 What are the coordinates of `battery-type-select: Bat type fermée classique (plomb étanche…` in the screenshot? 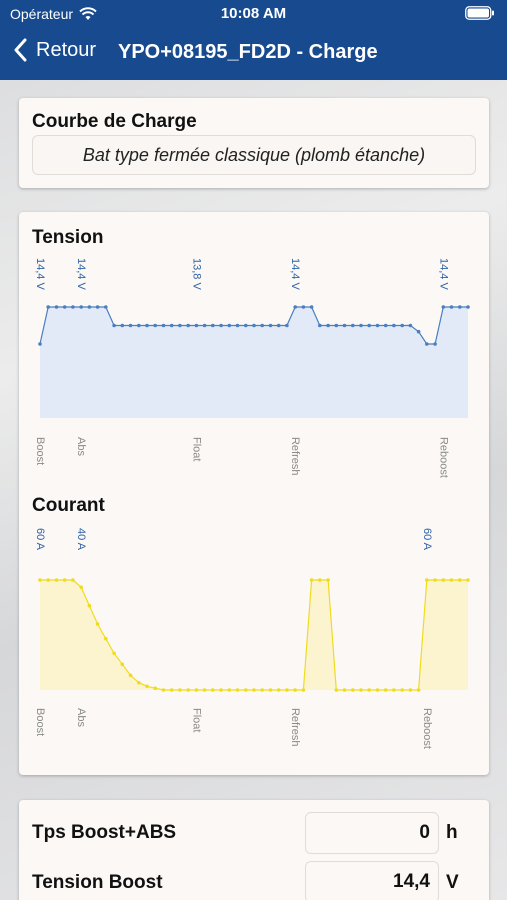 It's located at (254, 155).